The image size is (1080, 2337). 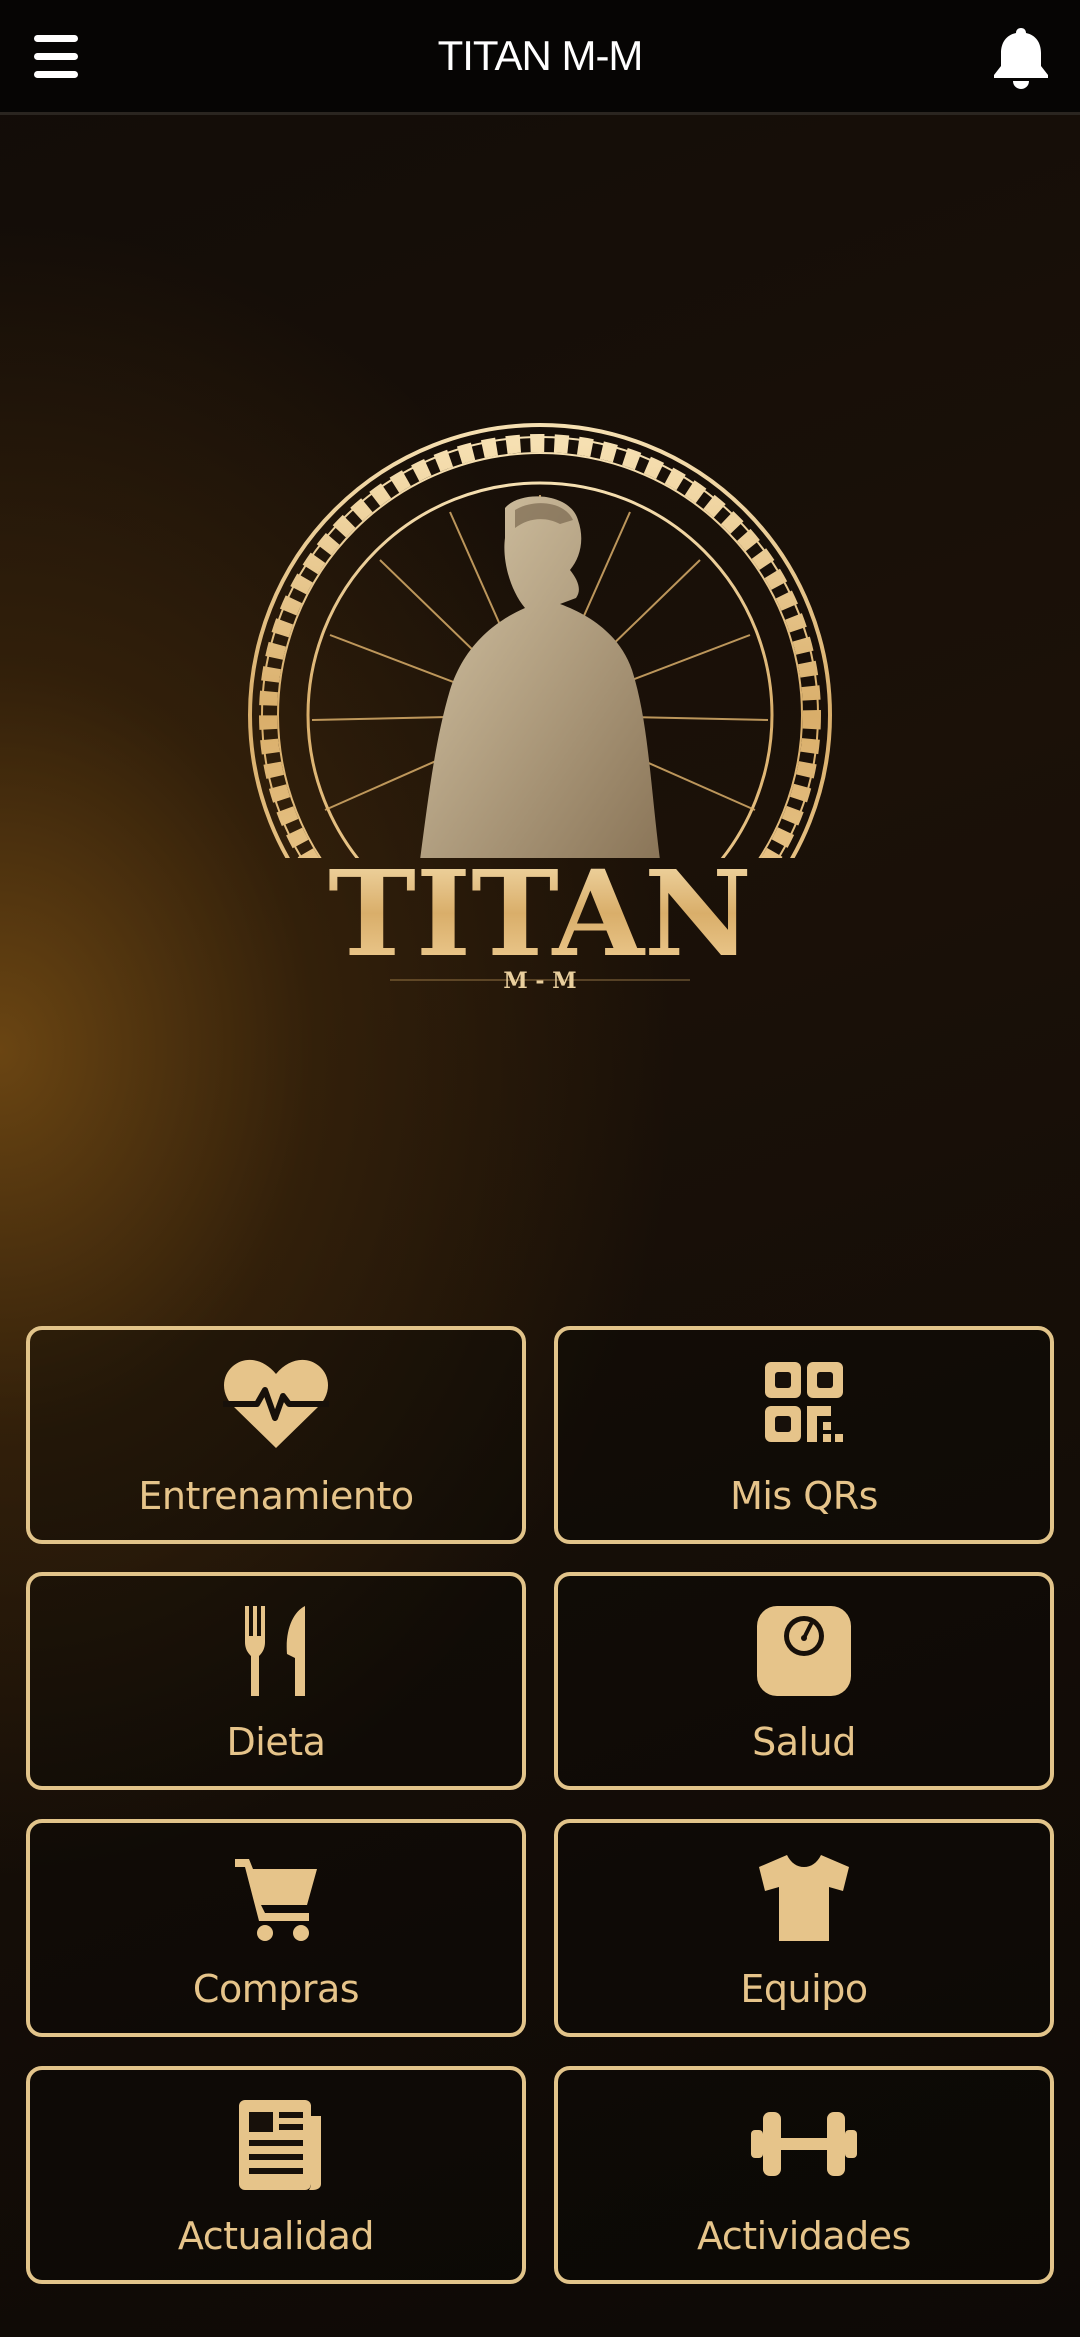 I want to click on tile-entrenamiento: Entrenamiento, so click(x=276, y=1435).